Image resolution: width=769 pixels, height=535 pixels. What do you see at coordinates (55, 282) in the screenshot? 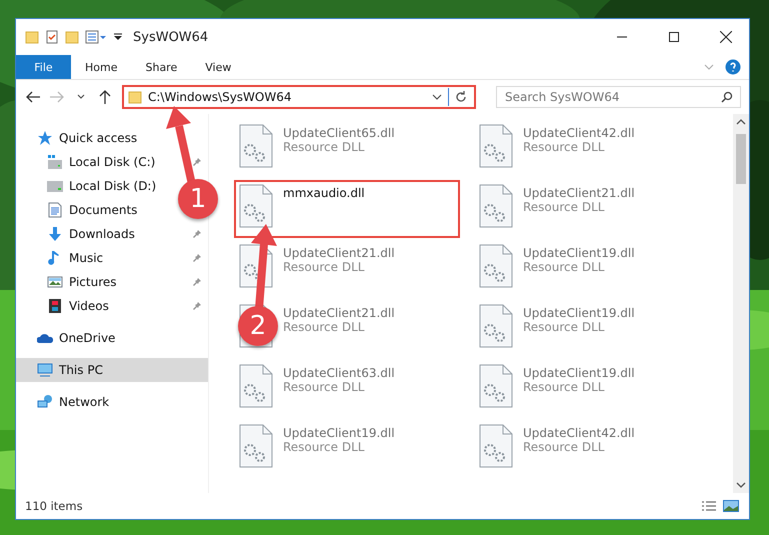
I see `pictures-icon` at bounding box center [55, 282].